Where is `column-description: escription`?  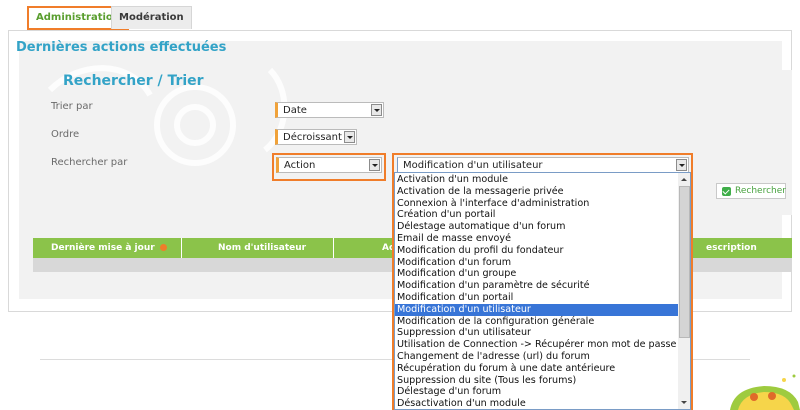 column-description: escription is located at coordinates (731, 248).